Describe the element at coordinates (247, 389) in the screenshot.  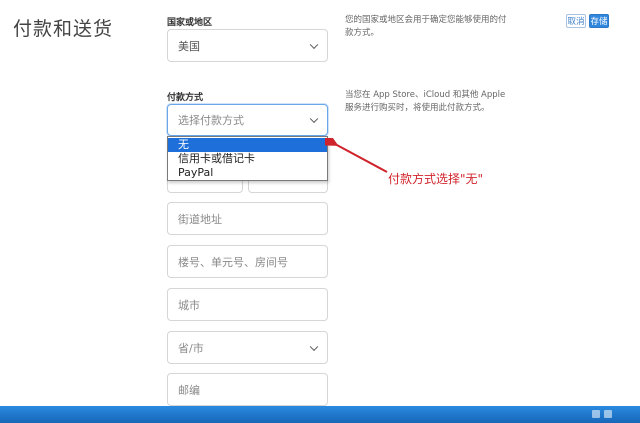
I see `zip-input: 邮编` at that location.